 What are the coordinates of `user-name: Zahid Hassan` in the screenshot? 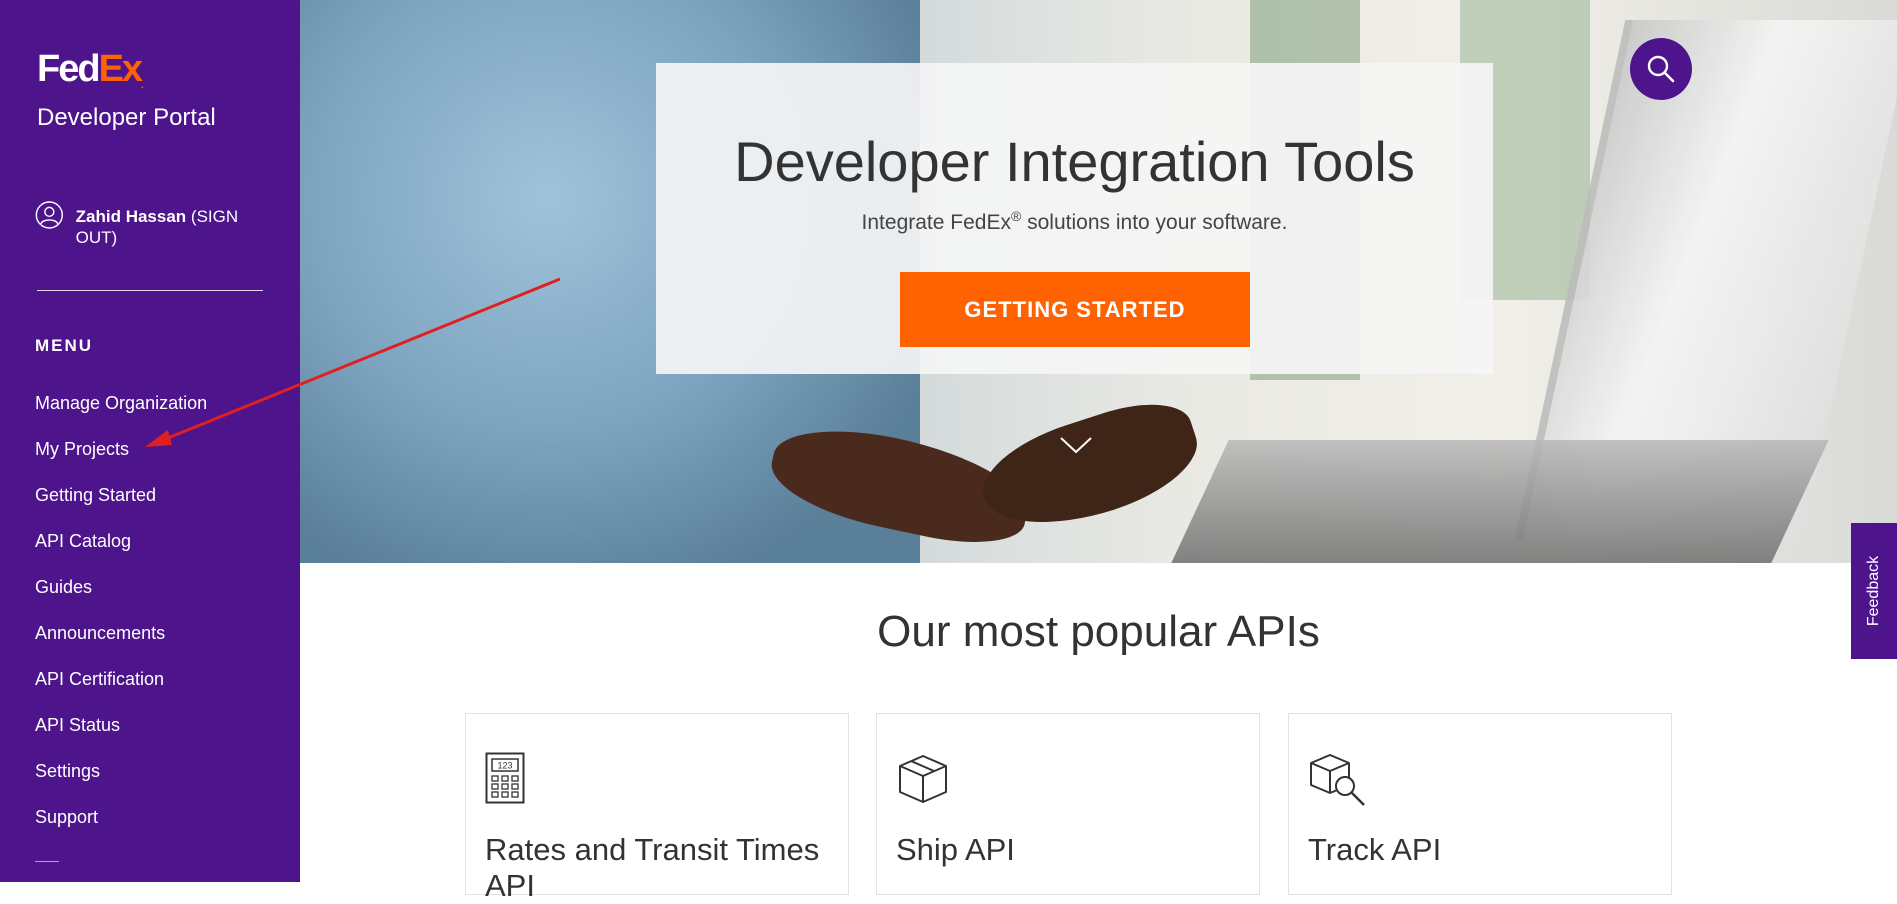 It's located at (131, 216).